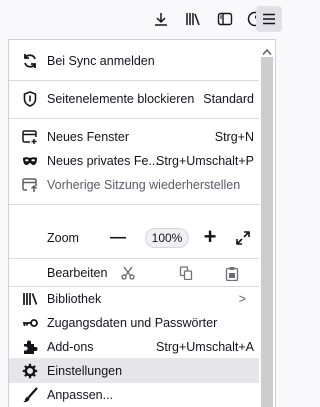 The height and width of the screenshot is (407, 320). I want to click on sync-icon, so click(30, 61).